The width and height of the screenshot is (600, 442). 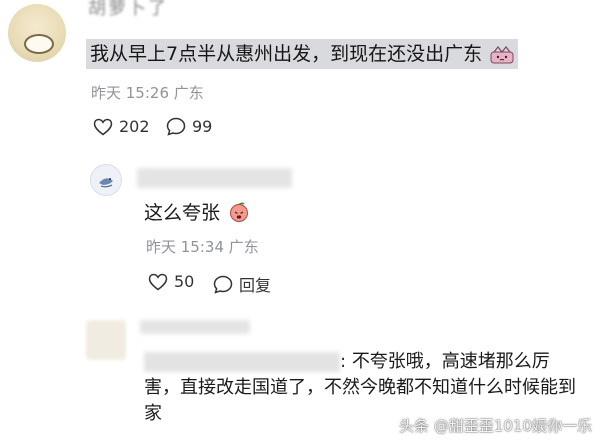 What do you see at coordinates (239, 212) in the screenshot?
I see `peach-face-emoji-icon` at bounding box center [239, 212].